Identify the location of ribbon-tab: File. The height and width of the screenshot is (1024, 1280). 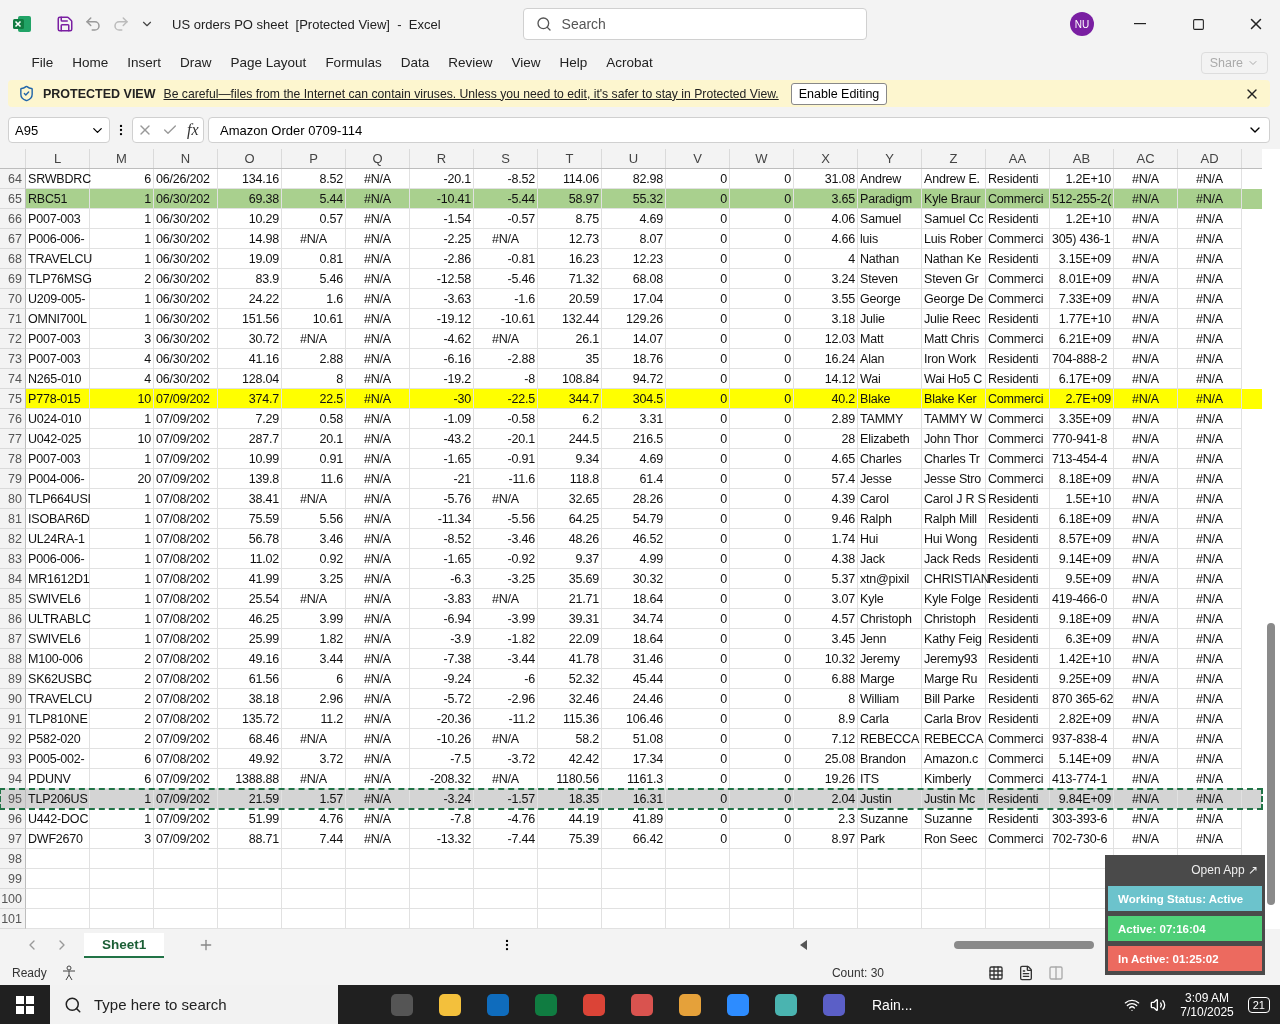
(42, 63).